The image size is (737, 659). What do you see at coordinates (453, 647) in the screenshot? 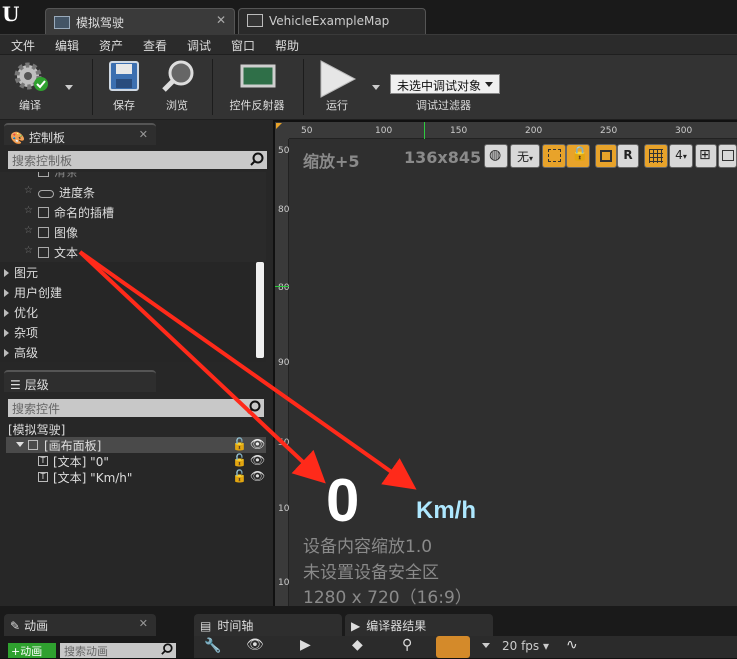
I see `record-toggle` at bounding box center [453, 647].